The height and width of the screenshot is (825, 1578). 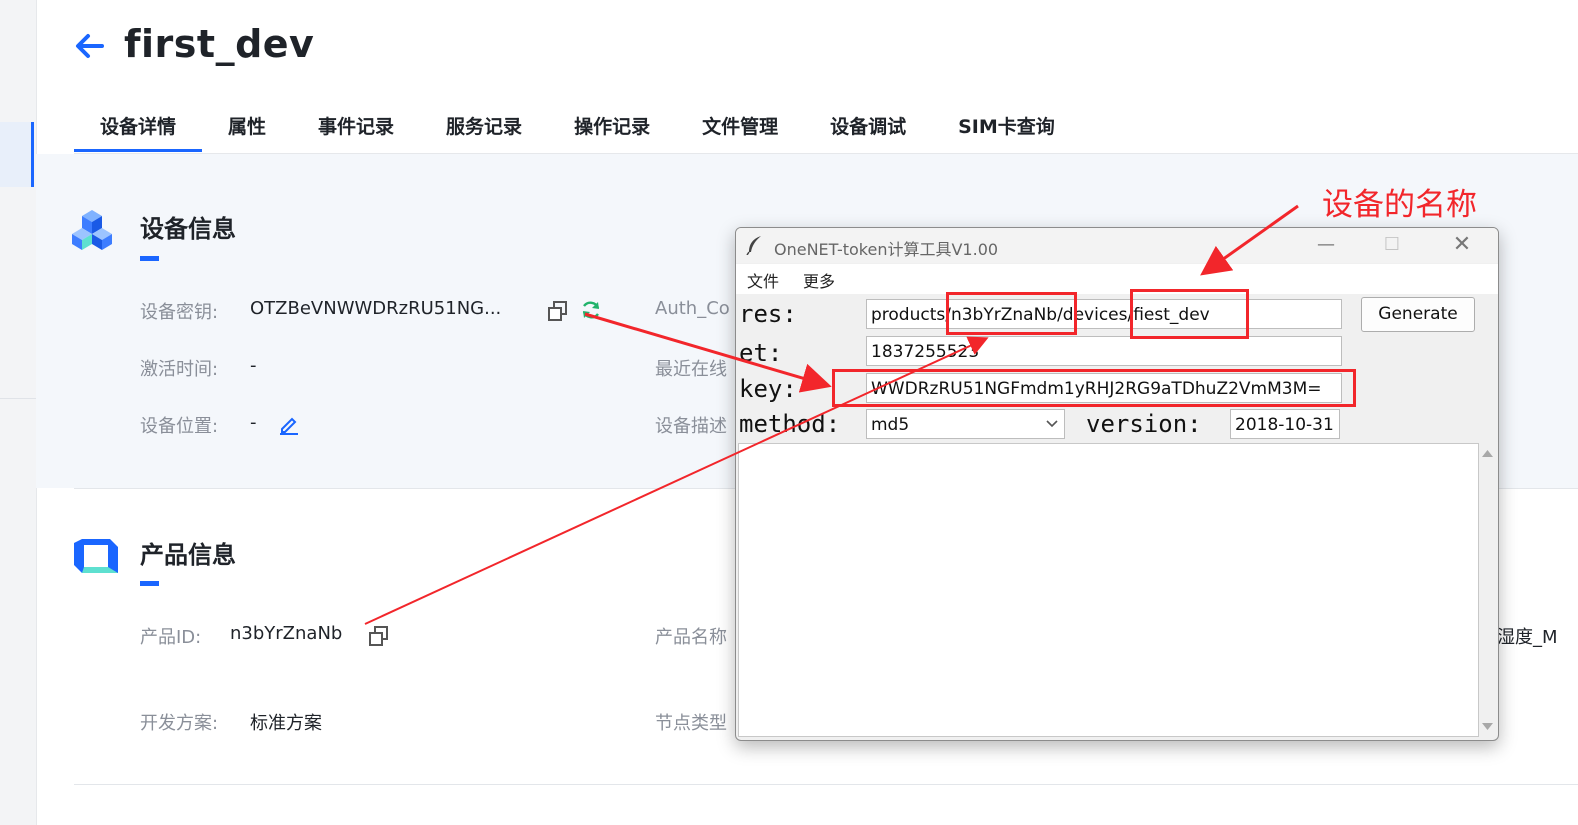 What do you see at coordinates (965, 424) in the screenshot?
I see `method-select: md5` at bounding box center [965, 424].